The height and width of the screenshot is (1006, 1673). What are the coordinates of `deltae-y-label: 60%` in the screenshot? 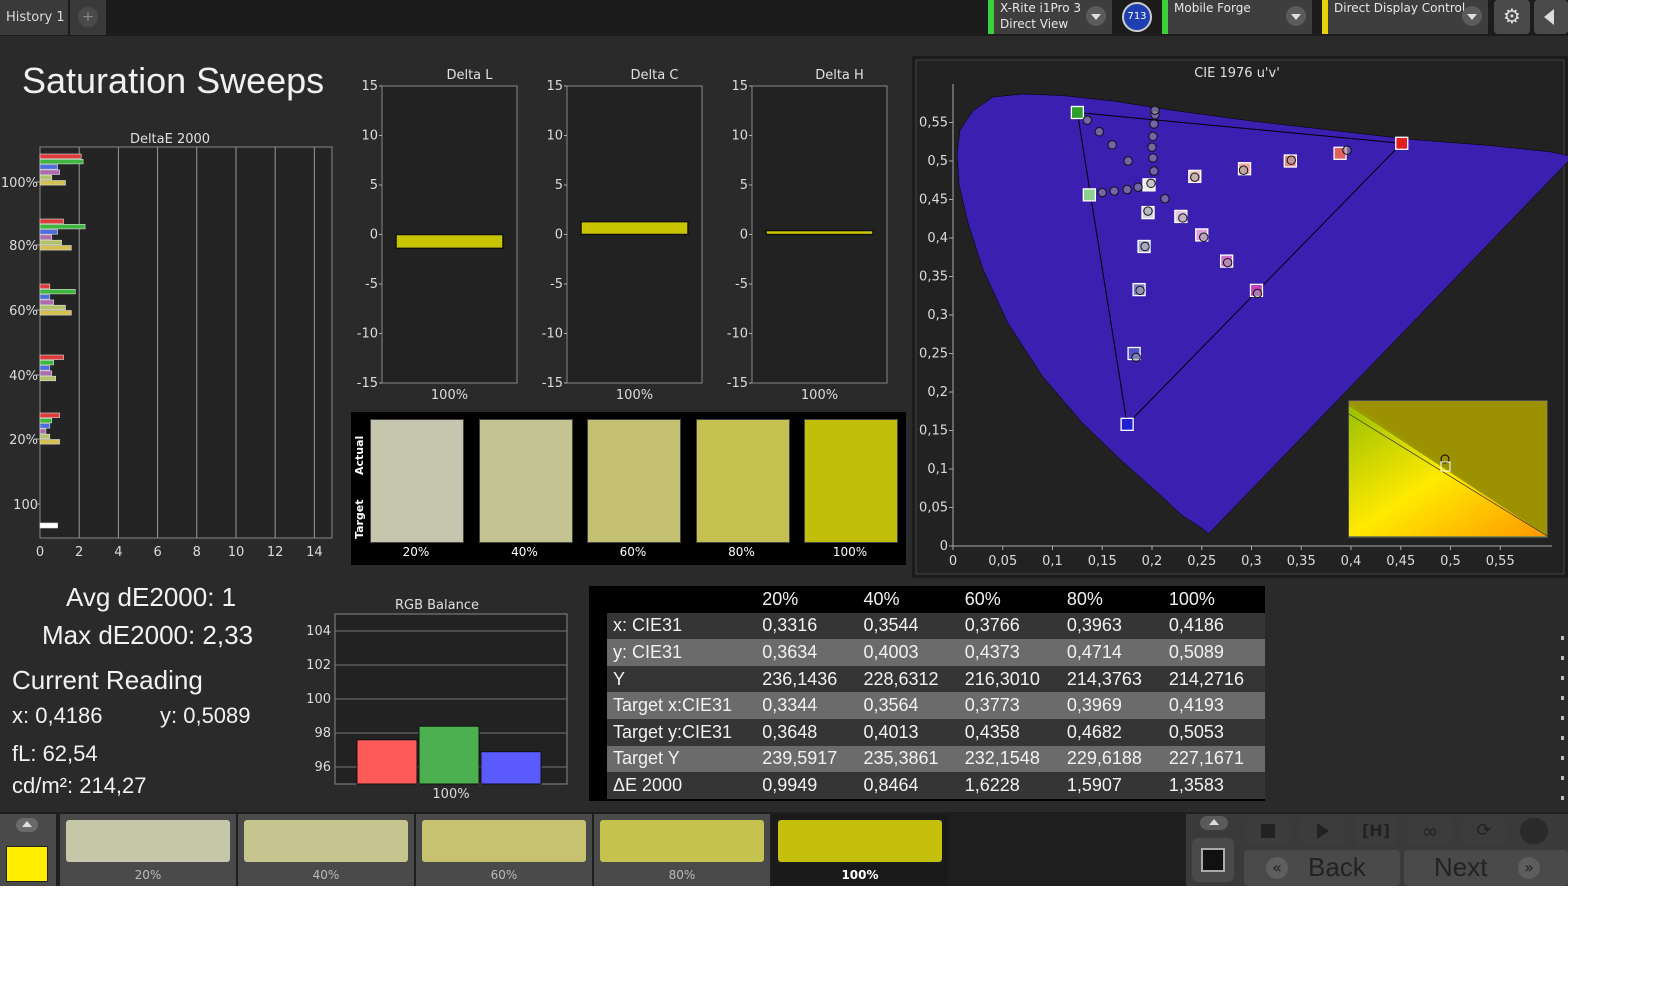 It's located at (23, 311).